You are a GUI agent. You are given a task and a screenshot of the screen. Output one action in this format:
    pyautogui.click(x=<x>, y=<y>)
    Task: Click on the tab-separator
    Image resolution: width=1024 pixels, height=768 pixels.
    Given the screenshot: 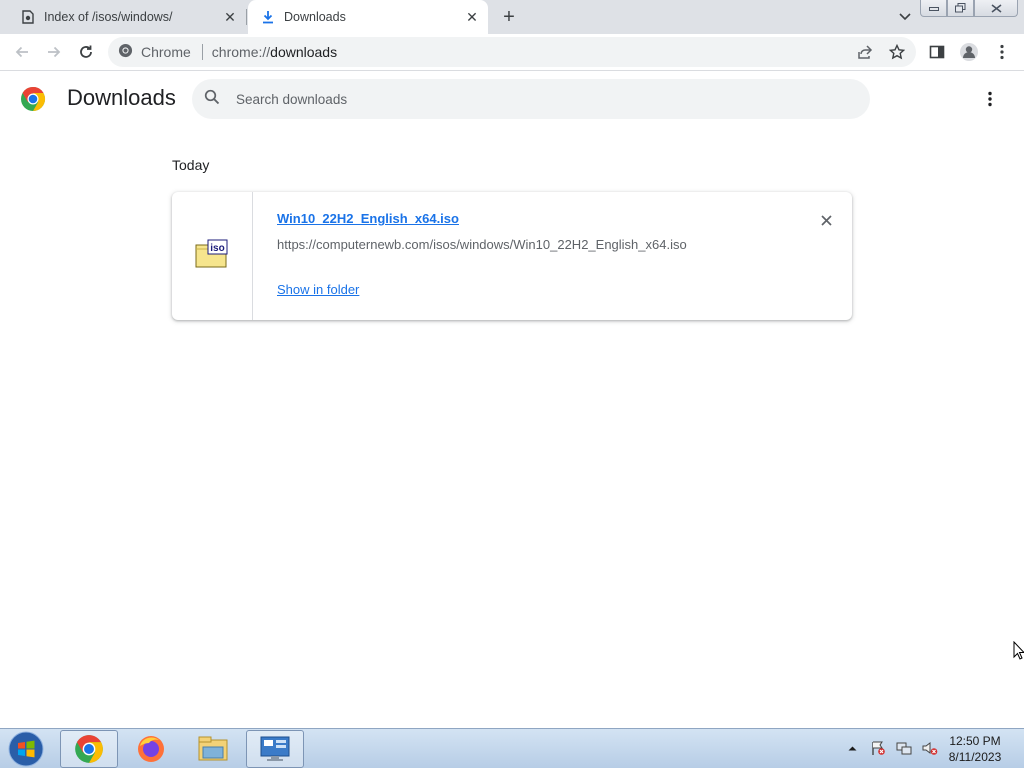 What is the action you would take?
    pyautogui.click(x=246, y=17)
    